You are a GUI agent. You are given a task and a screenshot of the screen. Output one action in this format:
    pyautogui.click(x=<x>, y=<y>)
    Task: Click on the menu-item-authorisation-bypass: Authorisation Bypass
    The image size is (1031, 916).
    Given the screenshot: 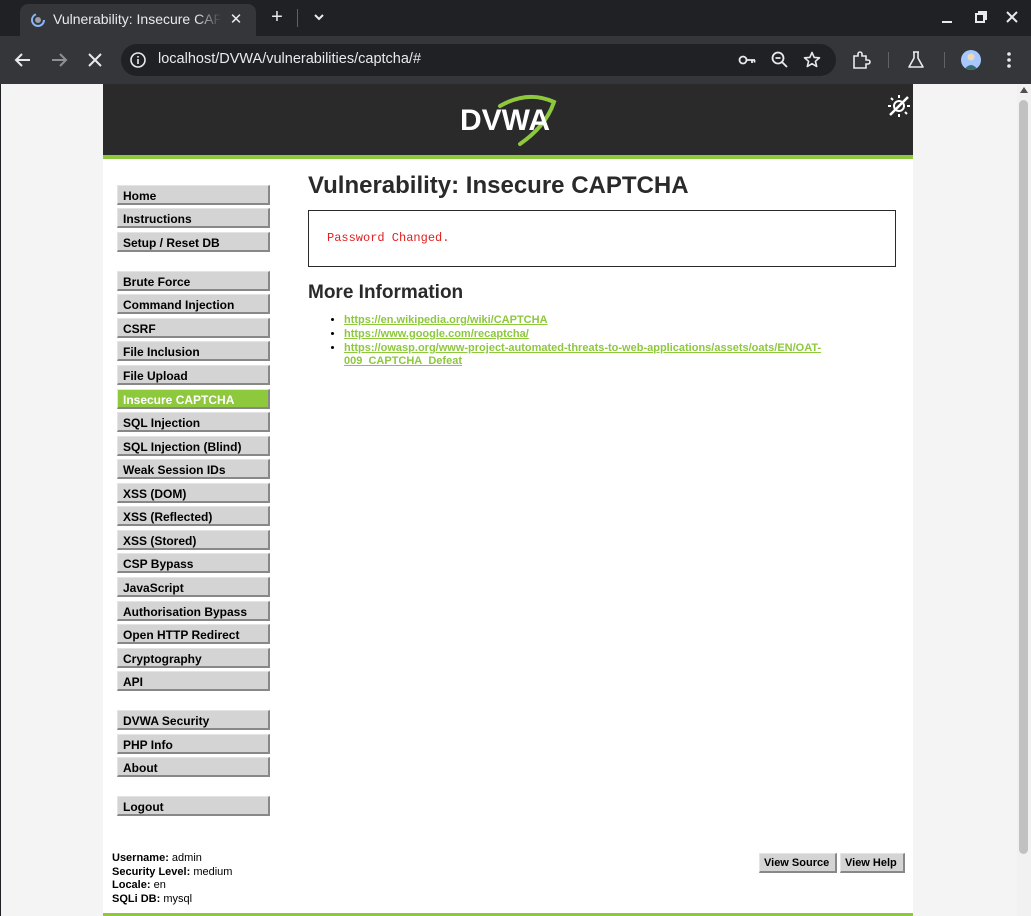 What is the action you would take?
    pyautogui.click(x=193, y=611)
    